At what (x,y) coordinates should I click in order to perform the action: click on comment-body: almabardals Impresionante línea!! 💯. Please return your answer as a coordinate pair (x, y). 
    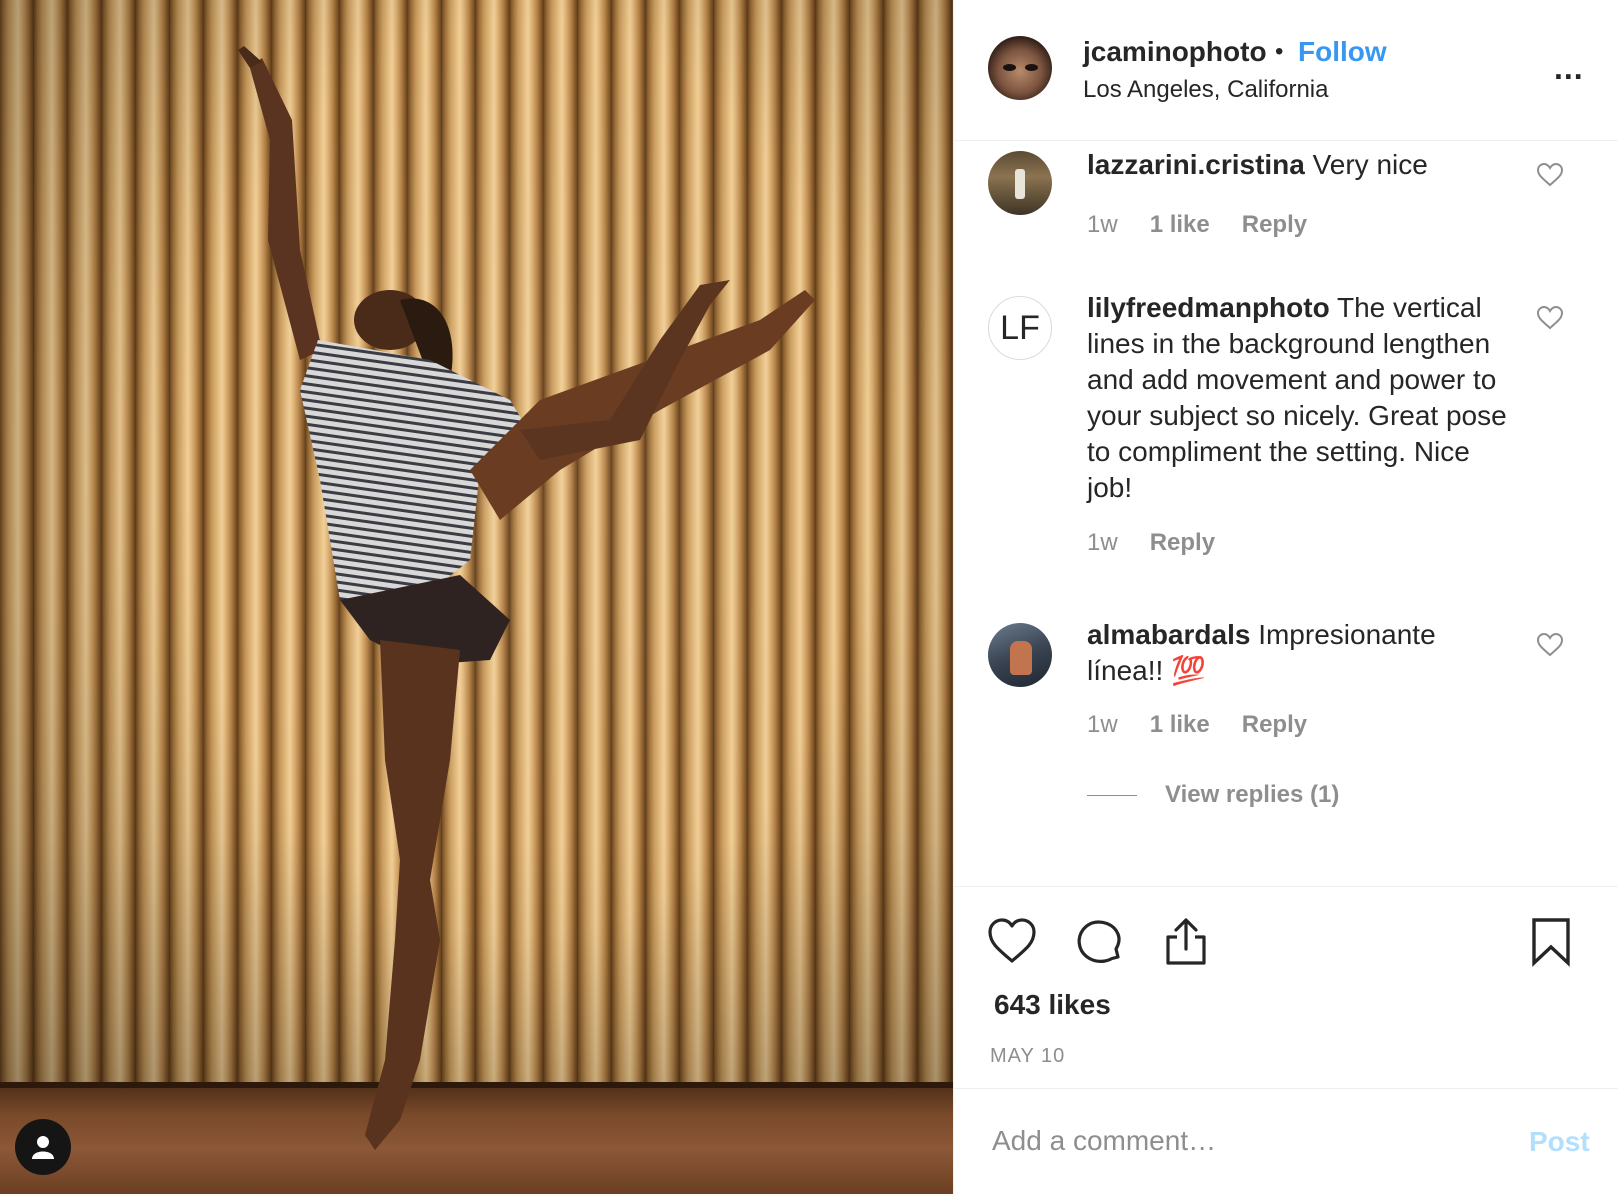
    Looking at the image, I should click on (1297, 653).